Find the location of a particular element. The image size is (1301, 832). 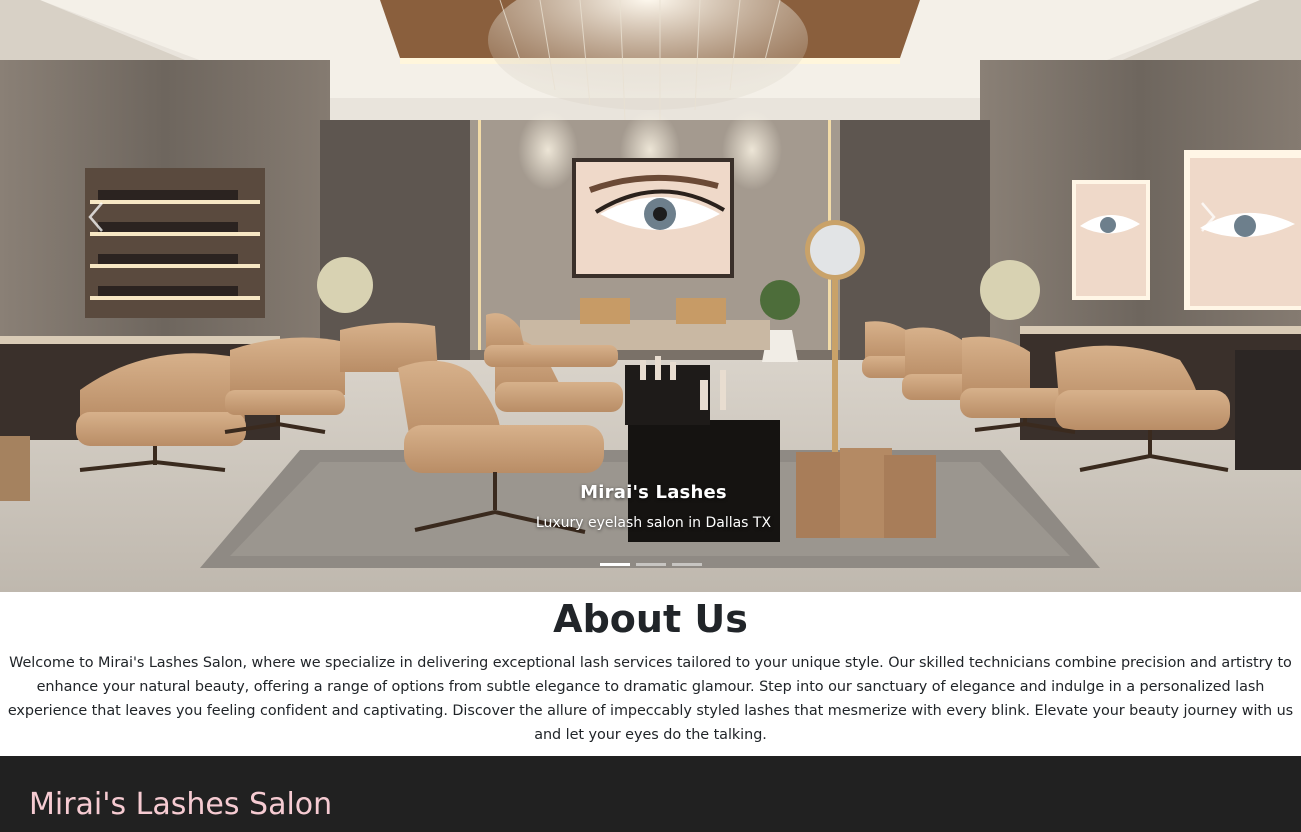

footer: Mirai's Lashes Salon is located at coordinates (650, 794).